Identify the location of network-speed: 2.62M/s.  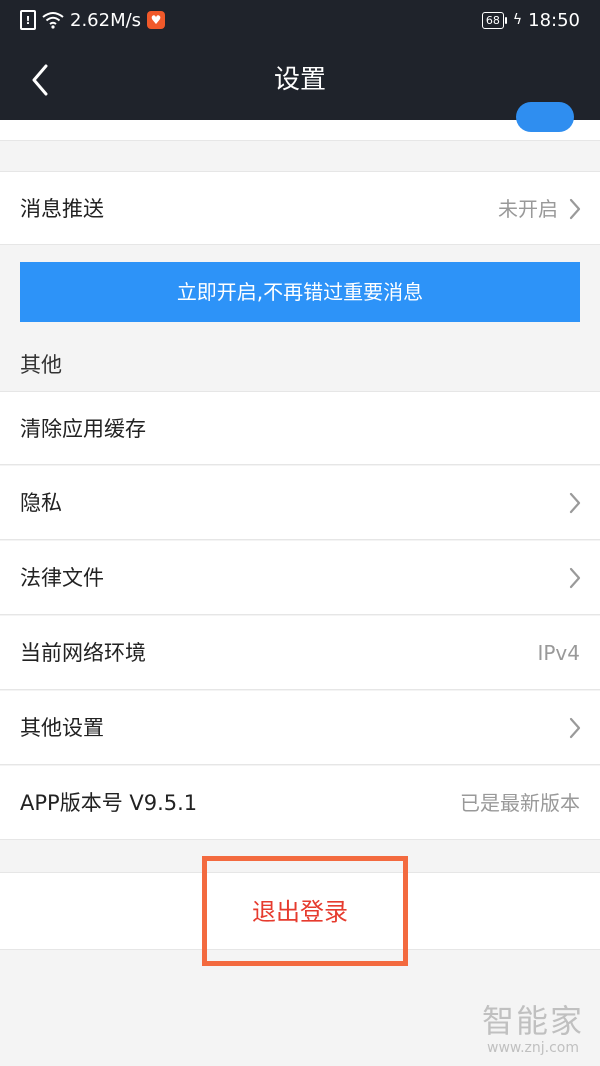
(106, 20).